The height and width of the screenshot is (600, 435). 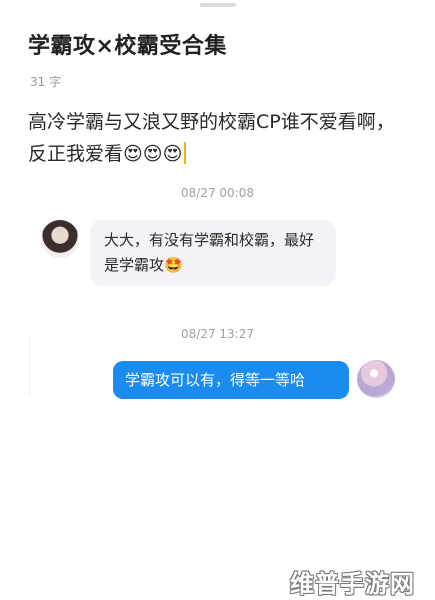 What do you see at coordinates (46, 82) in the screenshot?
I see `char-count: 31 字` at bounding box center [46, 82].